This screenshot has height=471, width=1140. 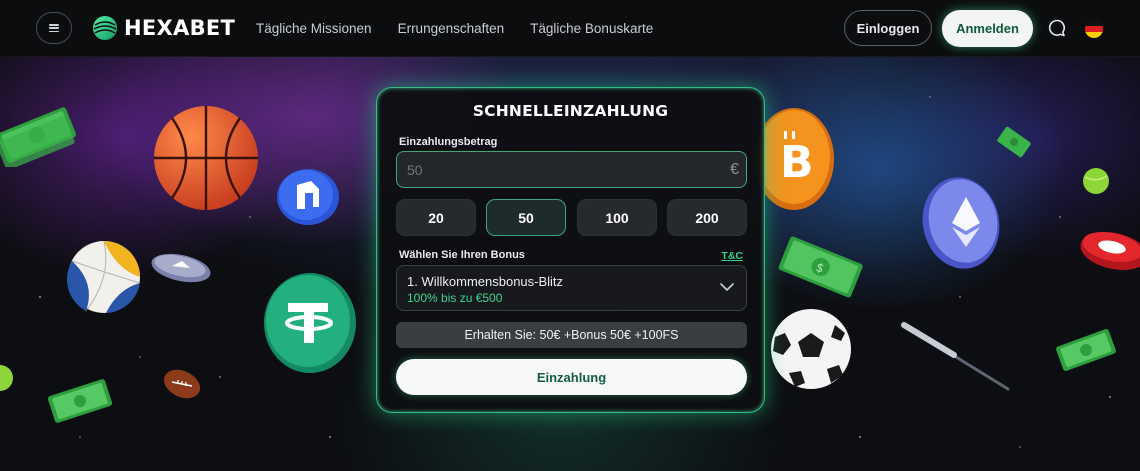 I want to click on deposit-button: Einzahlung, so click(x=571, y=377).